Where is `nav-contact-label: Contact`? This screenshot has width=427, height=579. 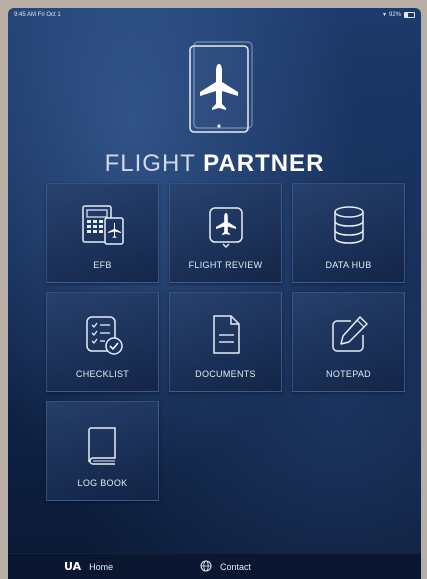
nav-contact-label: Contact is located at coordinates (236, 566).